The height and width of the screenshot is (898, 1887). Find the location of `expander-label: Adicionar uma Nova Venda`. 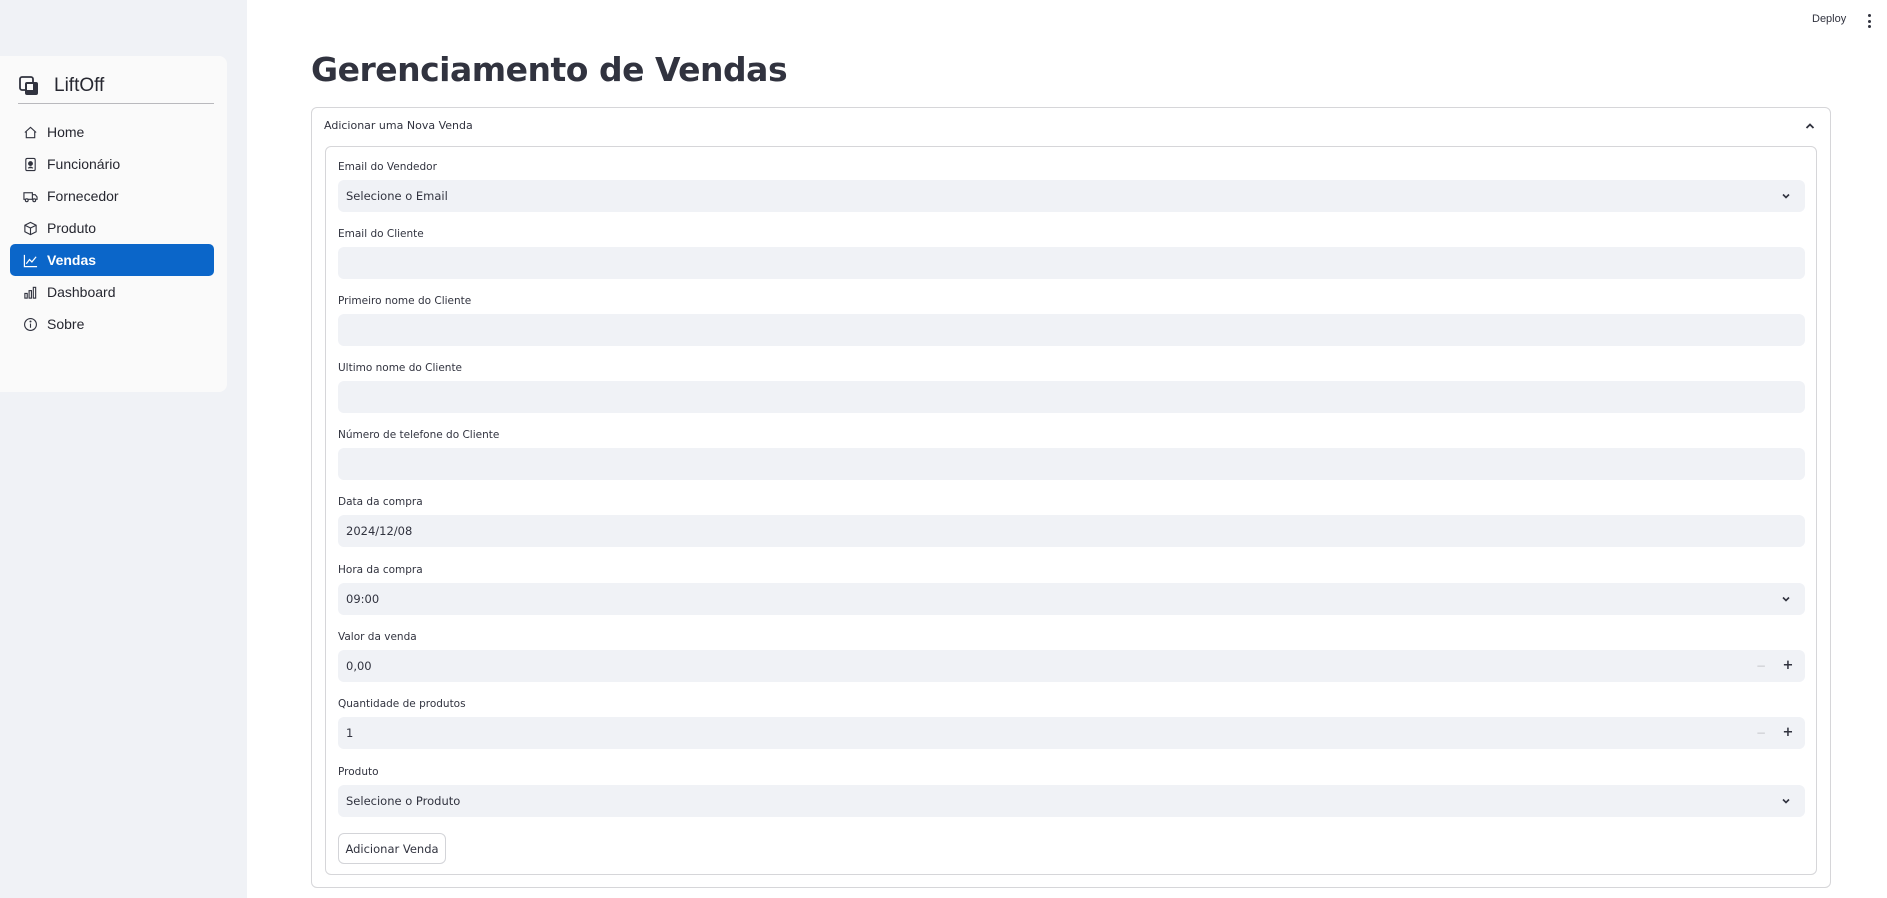

expander-label: Adicionar uma Nova Venda is located at coordinates (398, 125).